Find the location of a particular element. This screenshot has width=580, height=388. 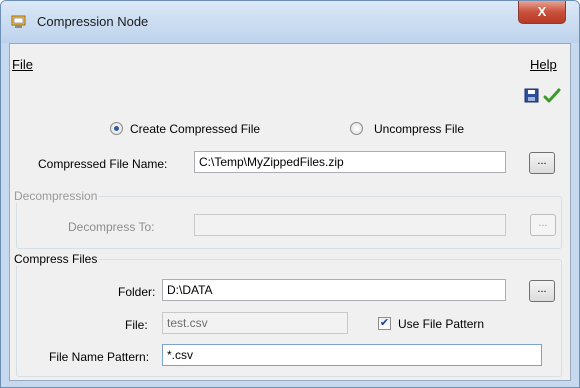

use-file-pattern-label: Use File Pattern is located at coordinates (441, 324).